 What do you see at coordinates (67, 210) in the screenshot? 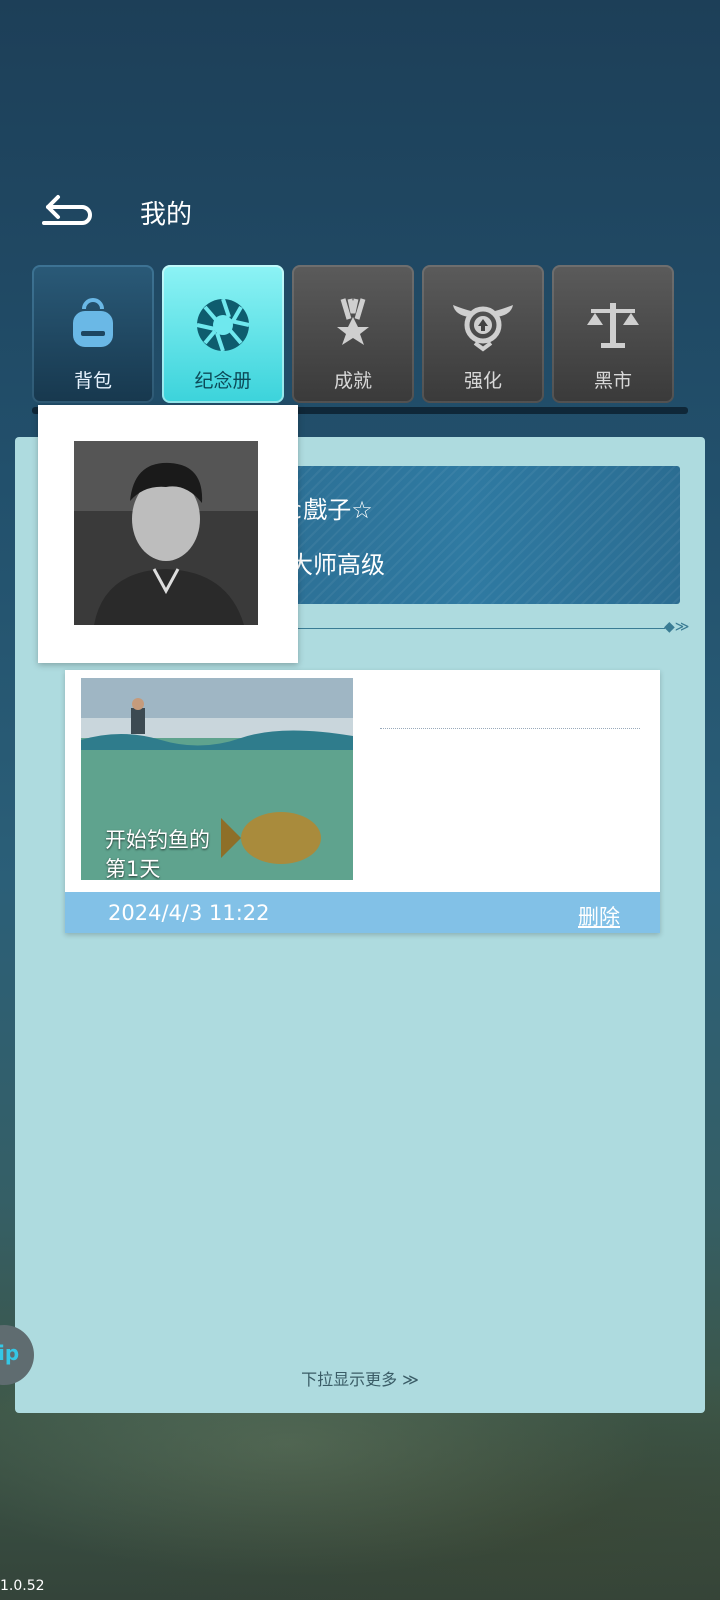
I see `back-arrow-icon` at bounding box center [67, 210].